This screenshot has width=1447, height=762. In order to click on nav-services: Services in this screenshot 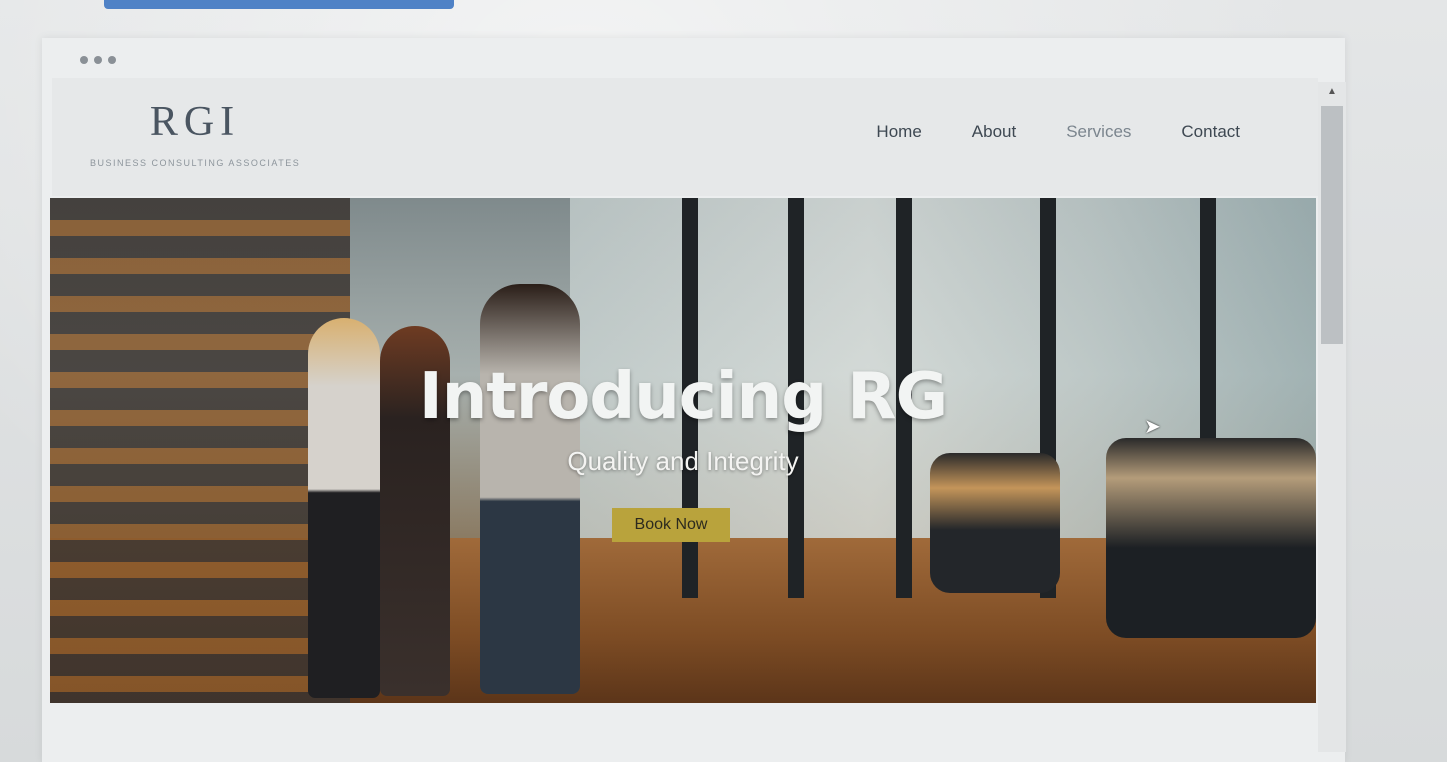, I will do `click(1098, 132)`.